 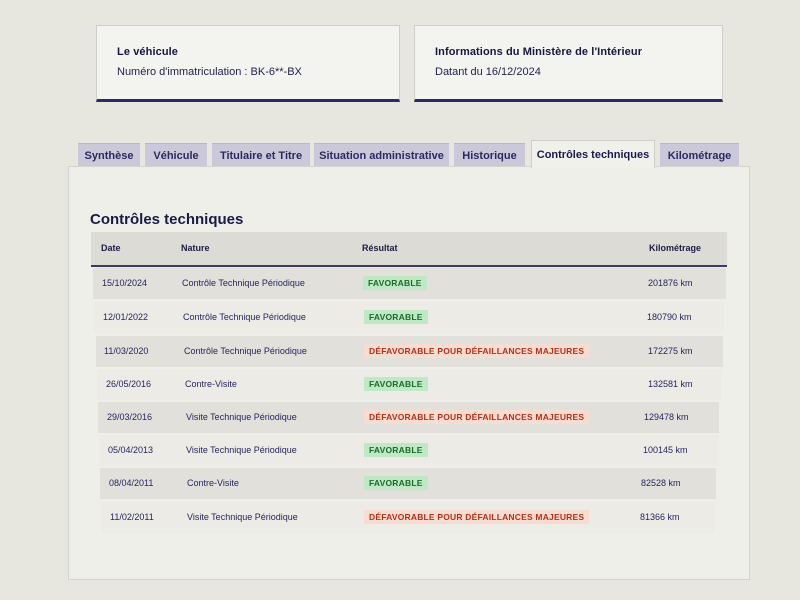 I want to click on registration-number: Numéro d'immatriculation : BK-6**-BX, so click(x=209, y=72).